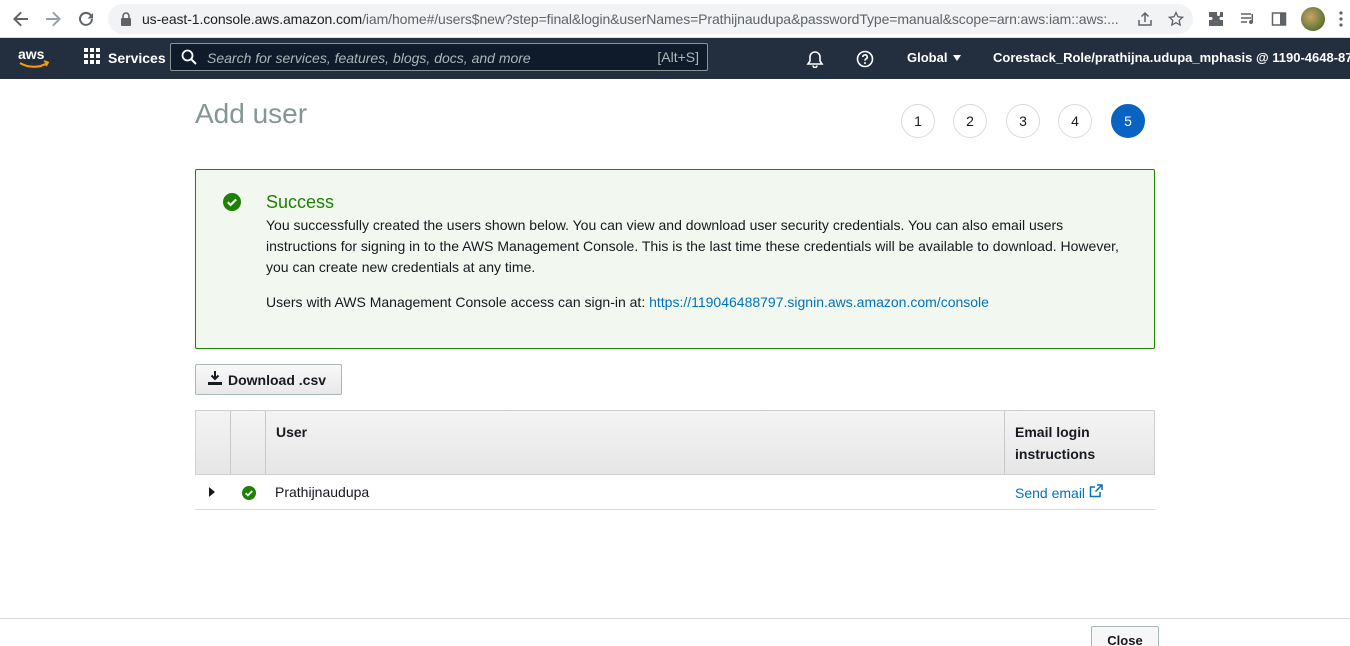  I want to click on aws-logo: aws, so click(34, 58).